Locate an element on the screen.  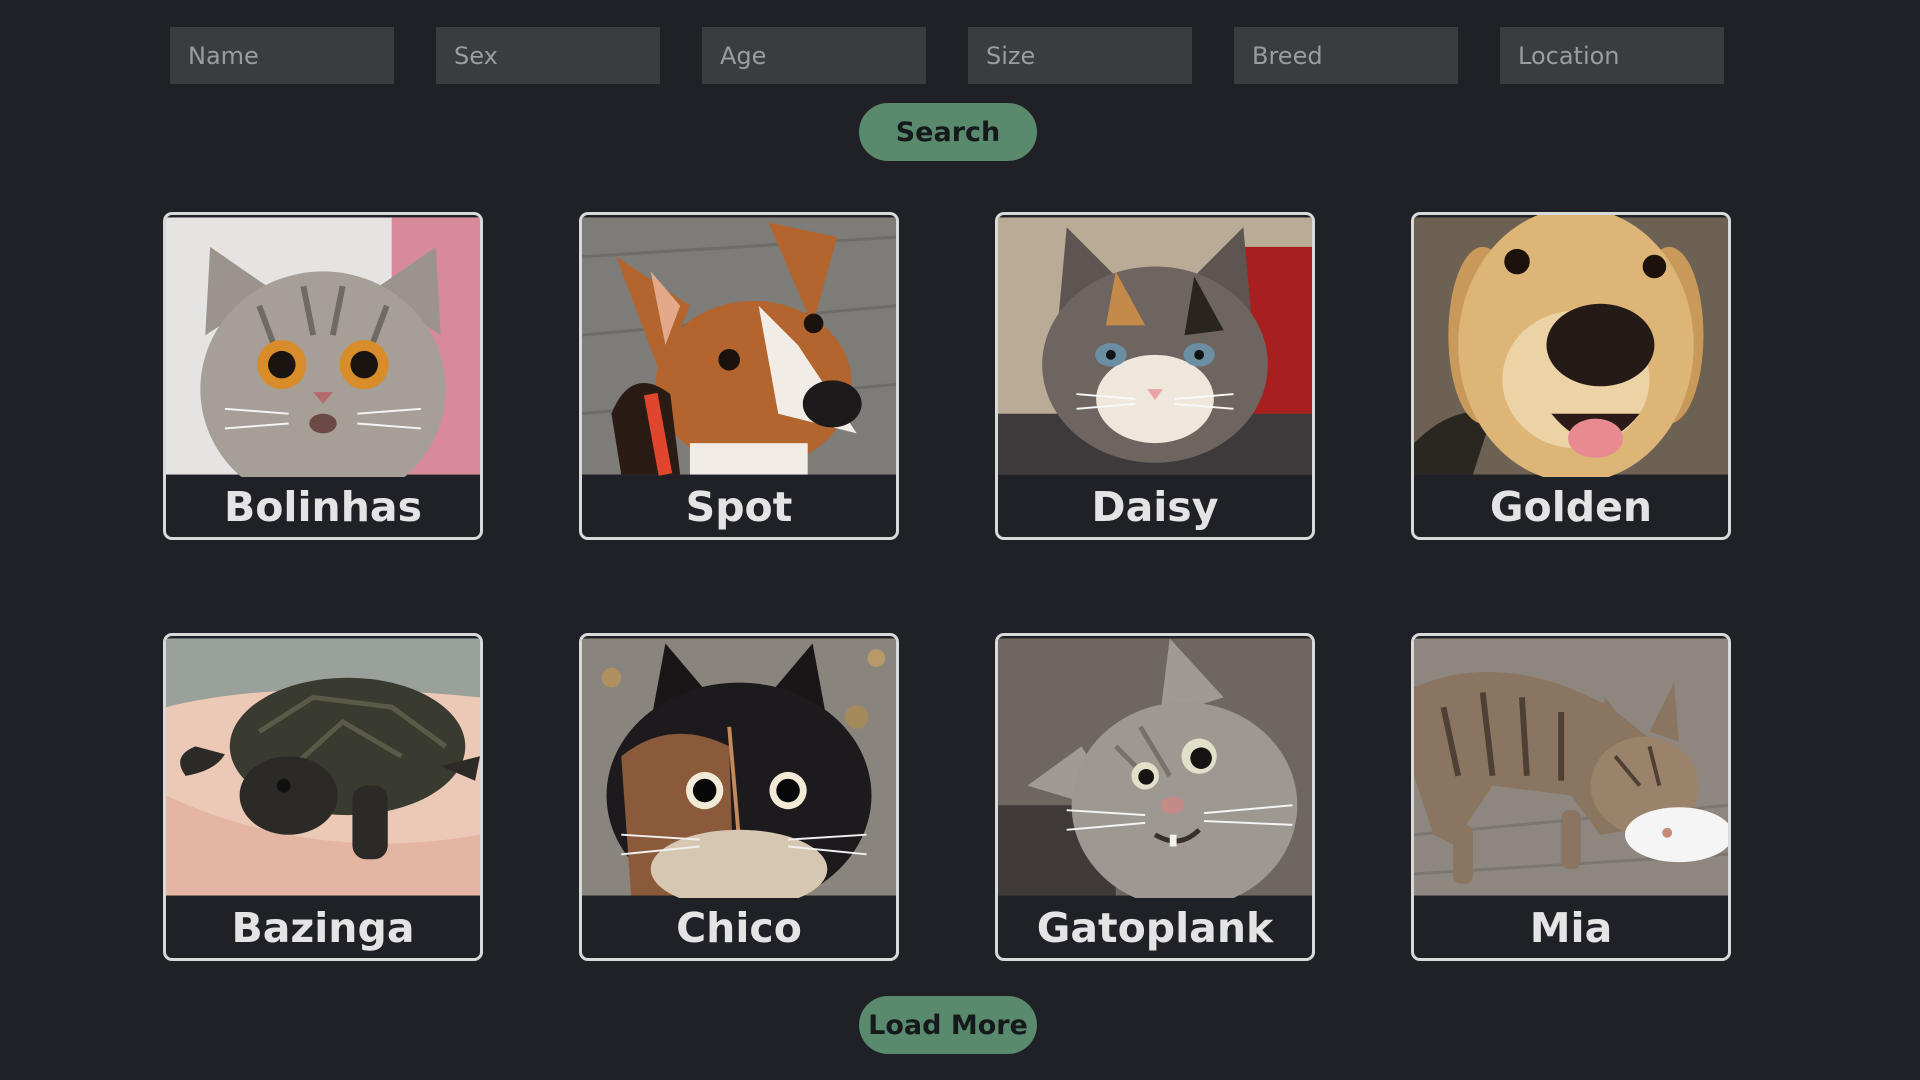
size-input is located at coordinates (1080, 55).